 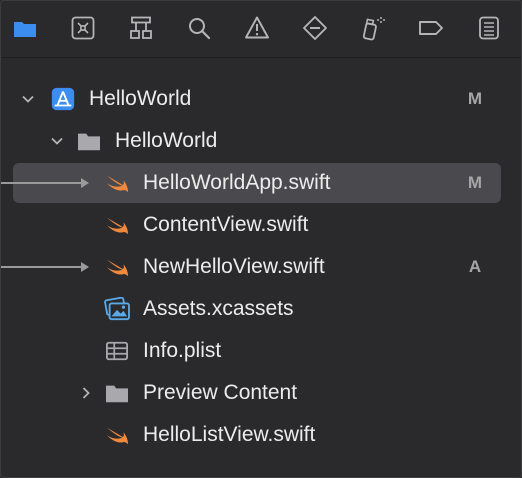 I want to click on spray-can-icon, so click(x=373, y=29).